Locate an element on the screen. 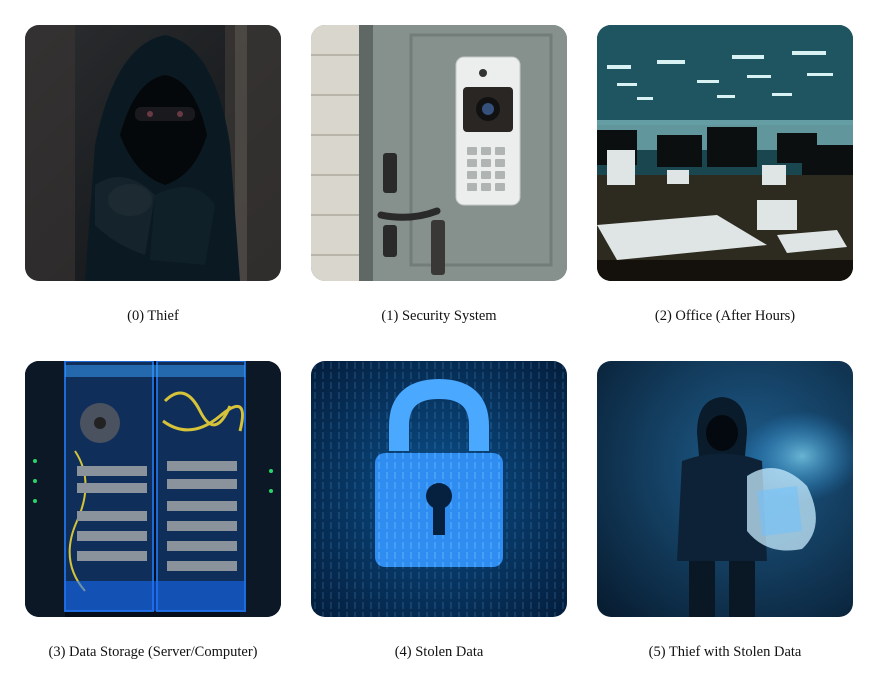  panel-stolen-data-image is located at coordinates (439, 489).